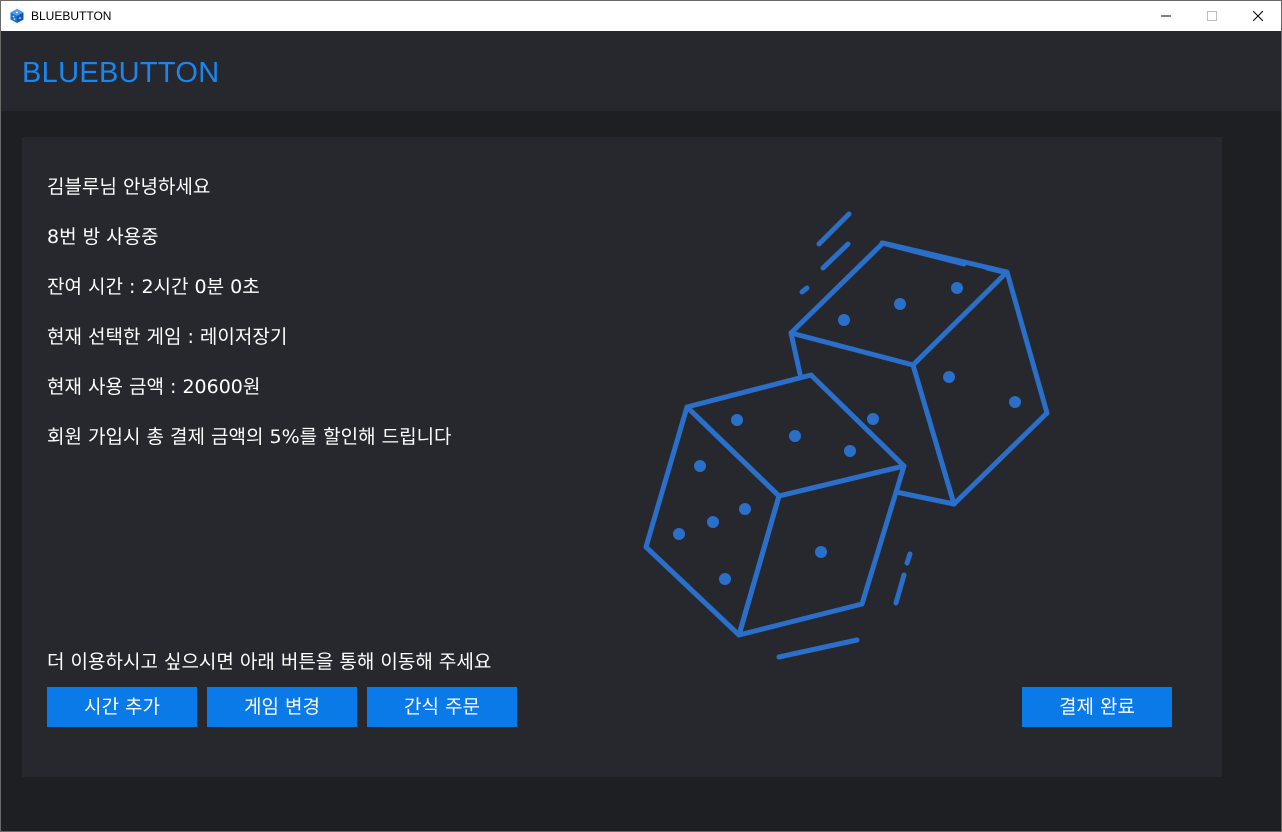 This screenshot has width=1282, height=832. Describe the element at coordinates (103, 237) in the screenshot. I see `room-status-text: 8번 방 사용중` at that location.